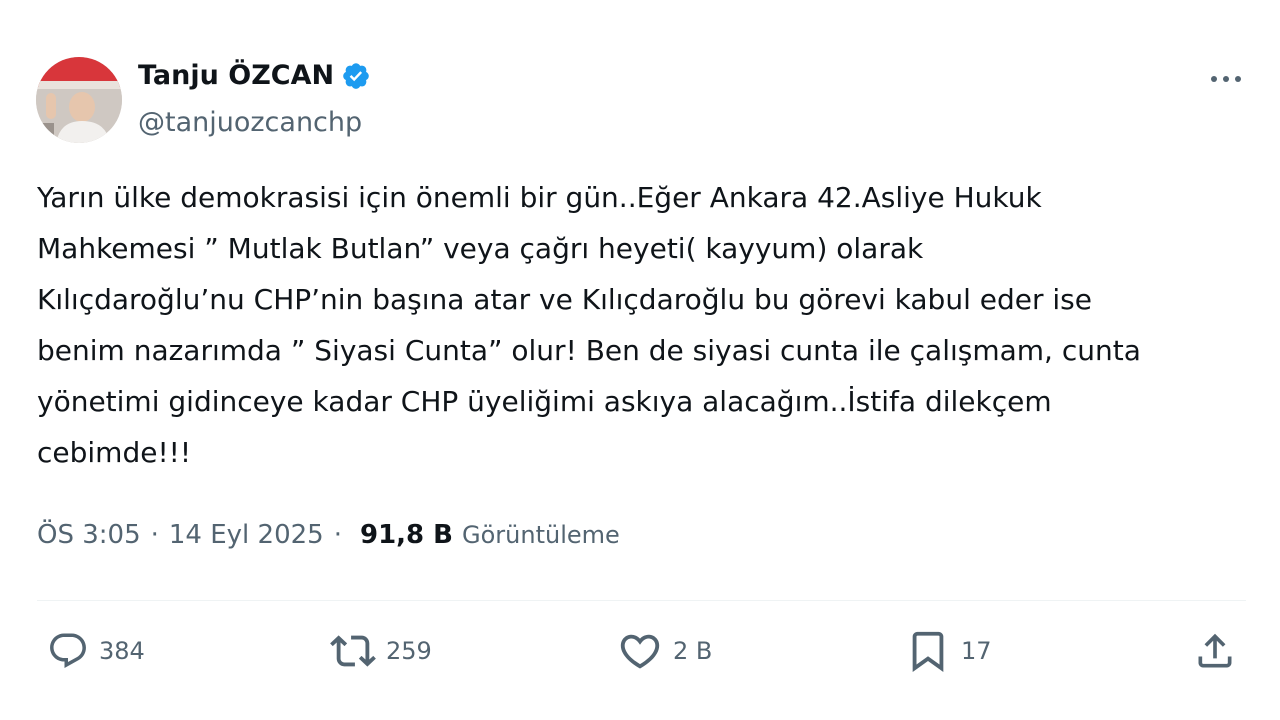 Image resolution: width=1280 pixels, height=720 pixels. What do you see at coordinates (246, 535) in the screenshot?
I see `tweet-date: 14 Eyl 2025` at bounding box center [246, 535].